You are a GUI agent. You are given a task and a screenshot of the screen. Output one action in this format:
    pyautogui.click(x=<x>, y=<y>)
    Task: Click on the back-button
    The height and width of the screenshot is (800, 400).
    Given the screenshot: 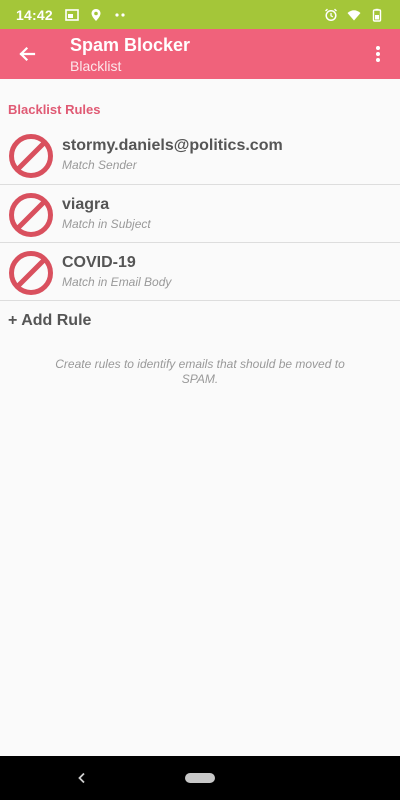 What is the action you would take?
    pyautogui.click(x=27, y=54)
    